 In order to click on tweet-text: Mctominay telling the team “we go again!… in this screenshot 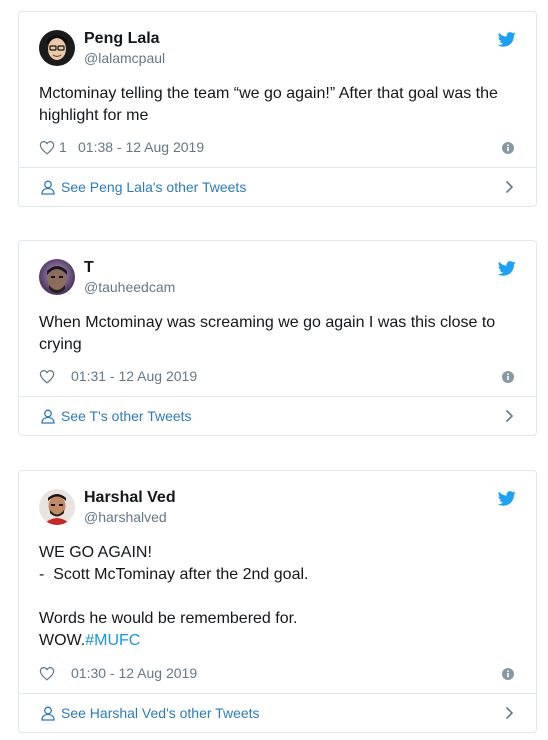, I will do `click(278, 105)`.